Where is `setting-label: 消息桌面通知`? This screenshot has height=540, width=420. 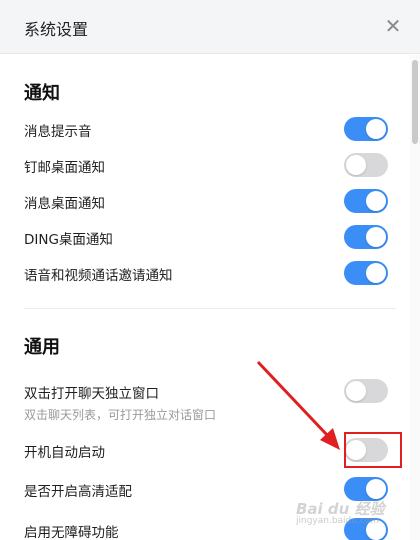 setting-label: 消息桌面通知 is located at coordinates (64, 204).